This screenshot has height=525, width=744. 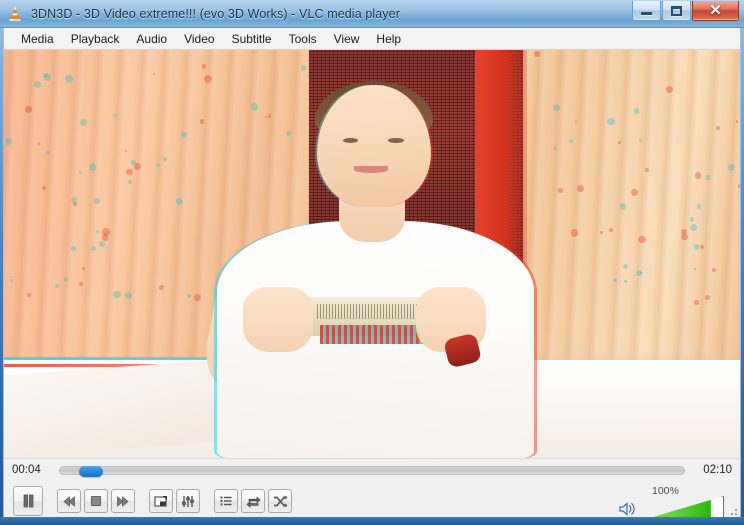 What do you see at coordinates (278, 319) in the screenshot?
I see `scene-left-hand` at bounding box center [278, 319].